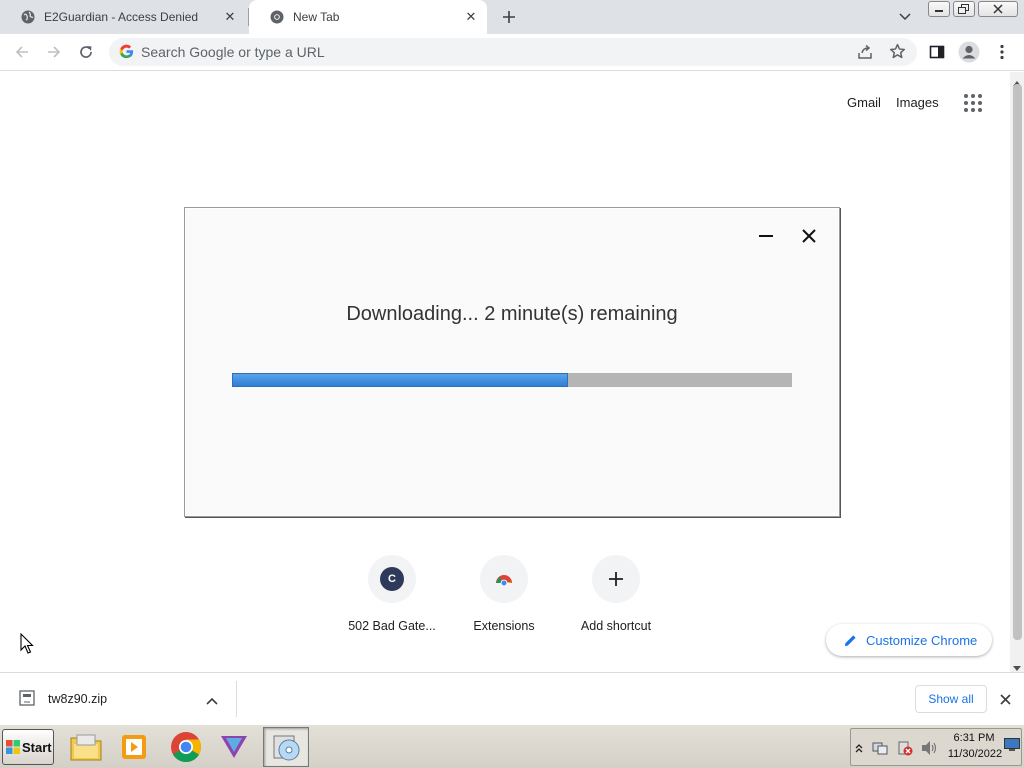 The image size is (1024, 768). I want to click on back-arrow-icon, so click(21, 52).